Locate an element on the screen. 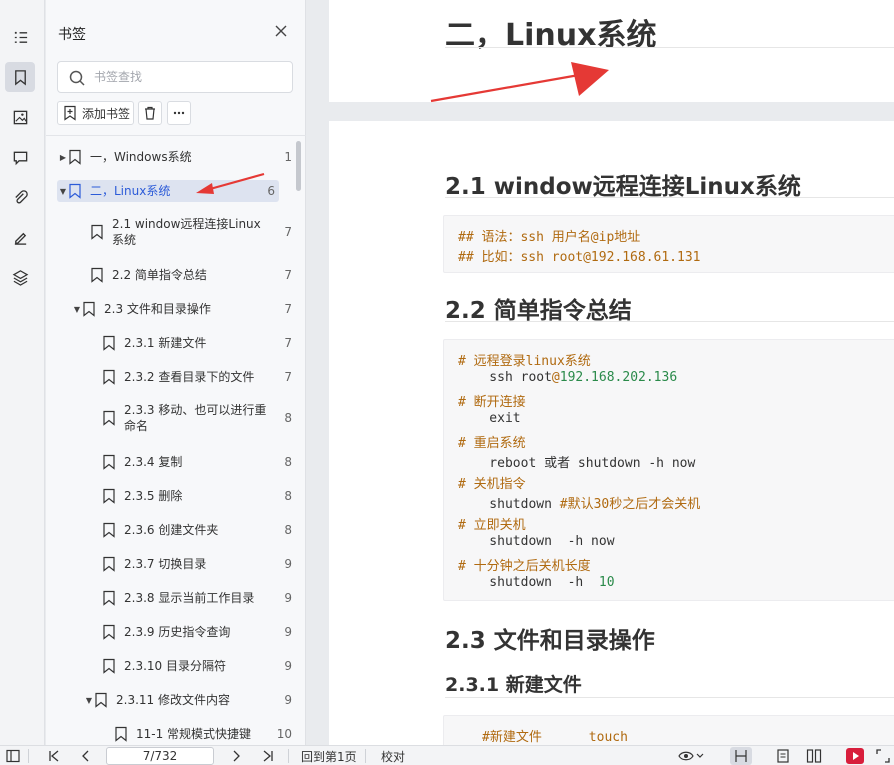 This screenshot has height=765, width=894. code-line: ## 比如：ssh root@192.168.61.131 is located at coordinates (579, 257).